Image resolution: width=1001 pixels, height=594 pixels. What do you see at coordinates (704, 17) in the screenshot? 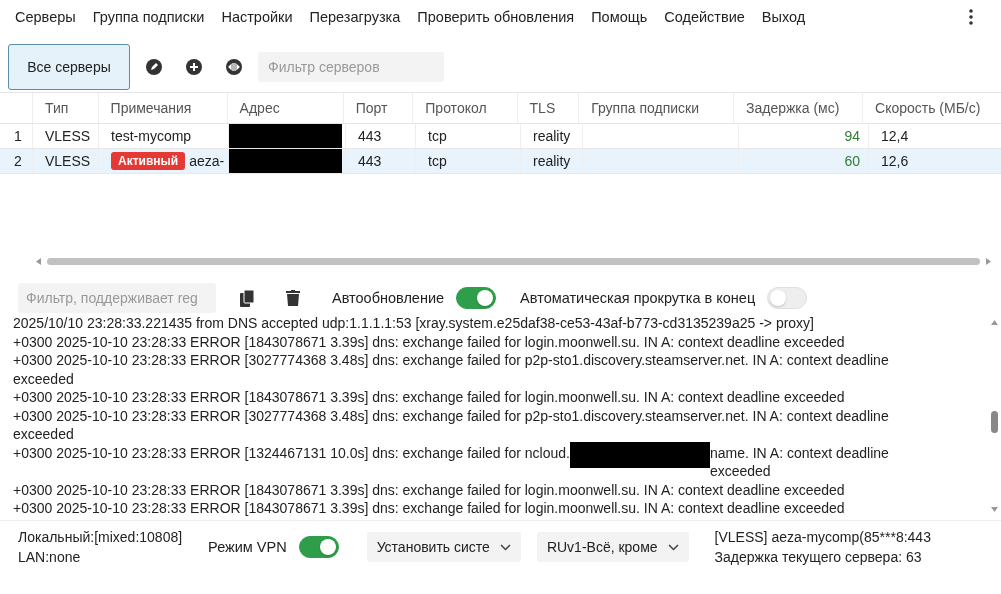
I see `menu-item: Содействие` at bounding box center [704, 17].